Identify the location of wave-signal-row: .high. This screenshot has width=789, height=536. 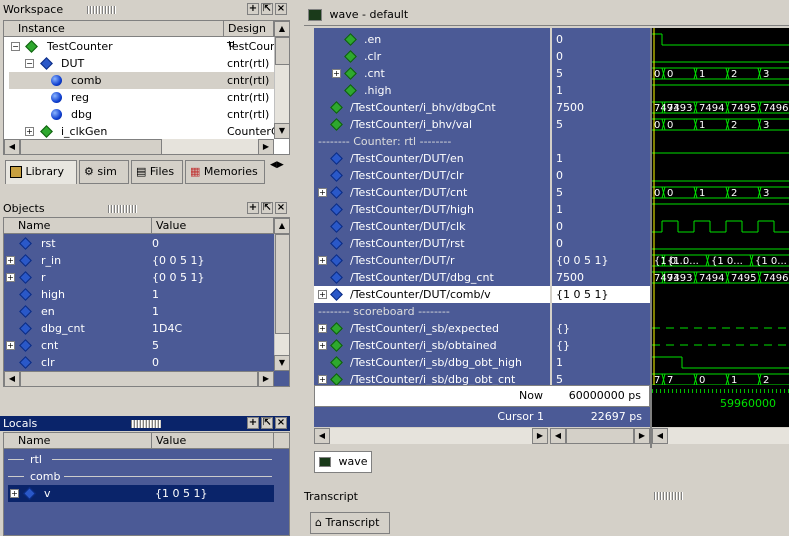
(432, 90).